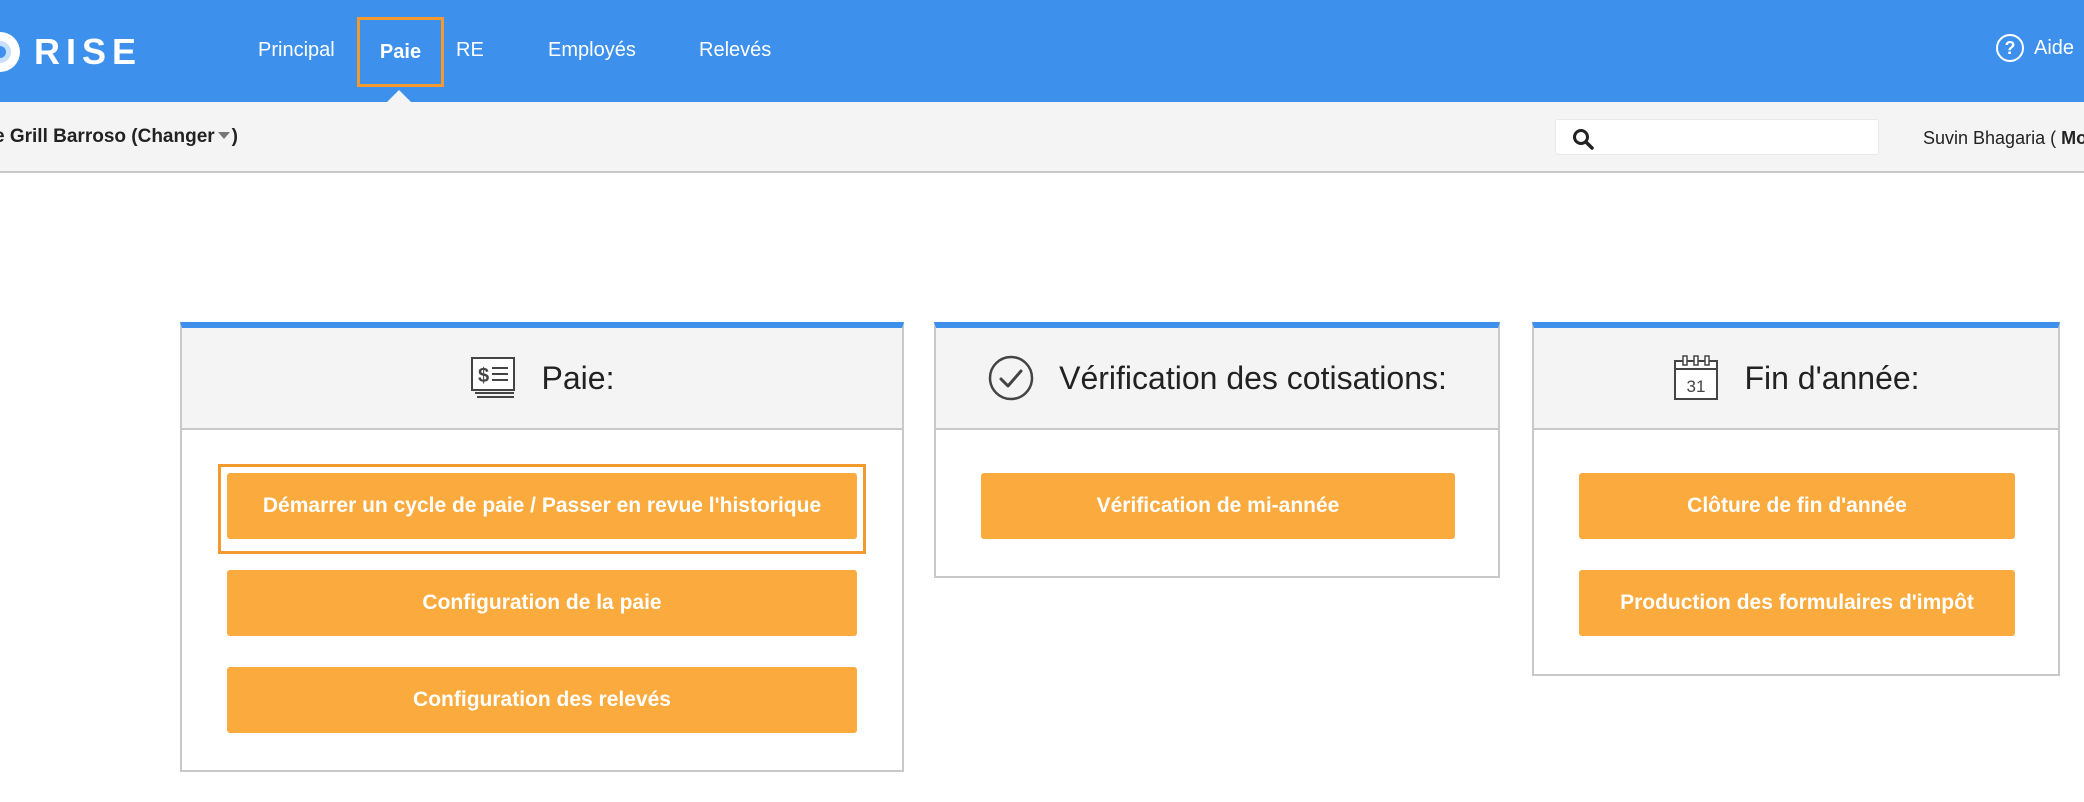 The width and height of the screenshot is (2084, 802). I want to click on rise-logo: RISE, so click(71, 52).